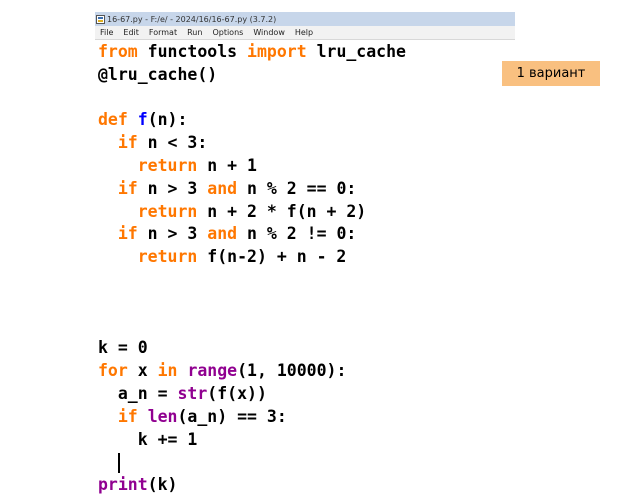  Describe the element at coordinates (106, 32) in the screenshot. I see `menu-file: File` at that location.